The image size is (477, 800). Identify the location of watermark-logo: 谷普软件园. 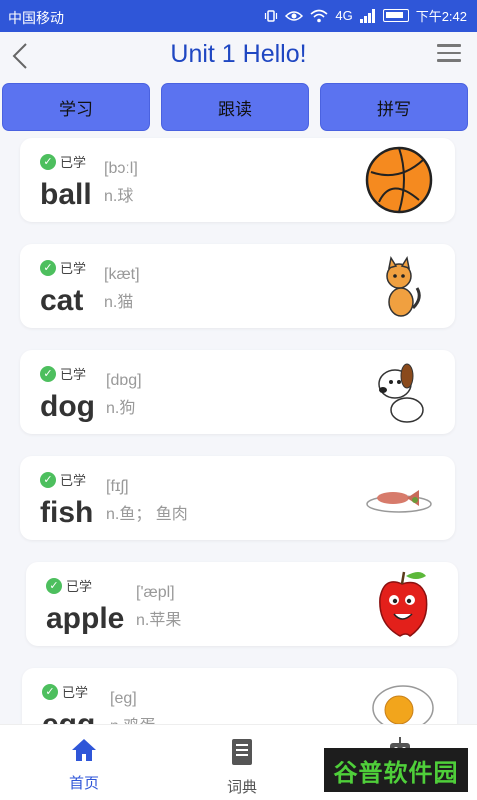
(396, 770).